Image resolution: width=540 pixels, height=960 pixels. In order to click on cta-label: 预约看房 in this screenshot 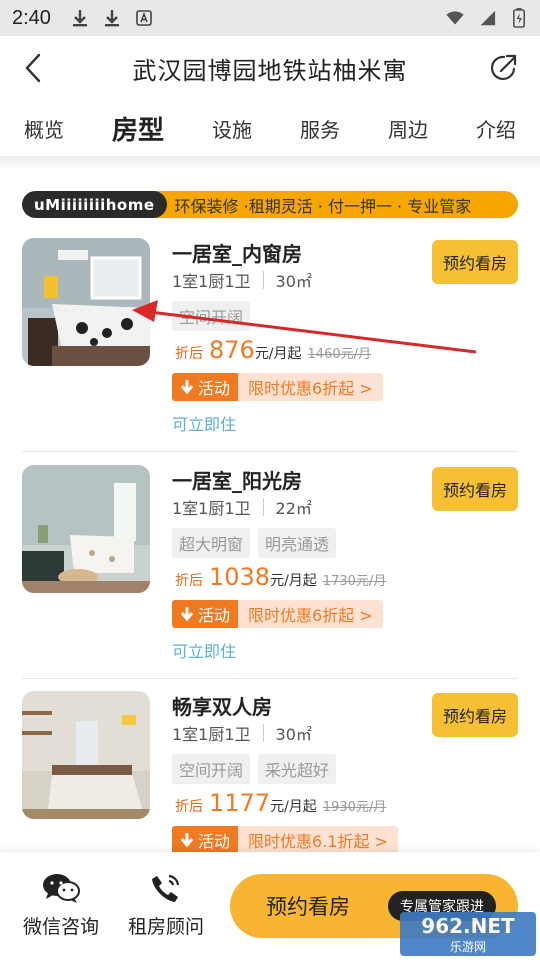, I will do `click(308, 907)`.